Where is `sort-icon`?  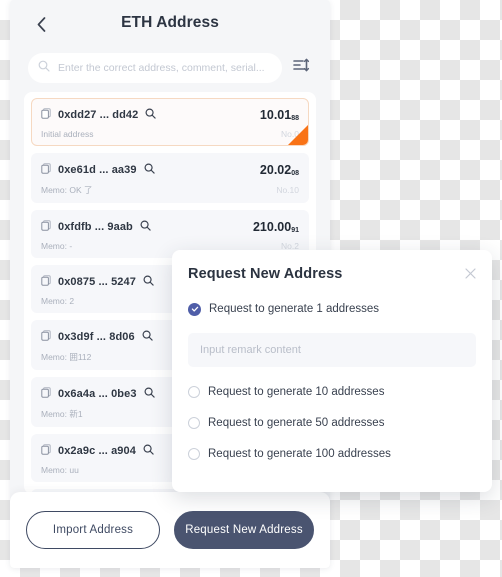
sort-icon is located at coordinates (301, 68).